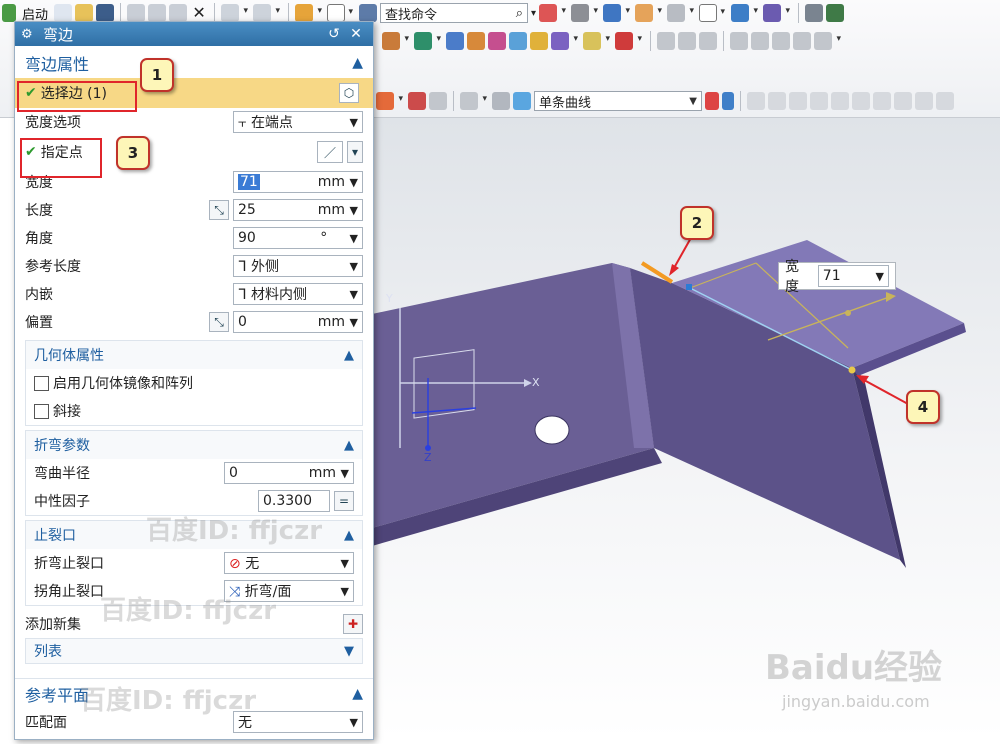 The width and height of the screenshot is (1000, 744). What do you see at coordinates (712, 13) in the screenshot?
I see `background-icon` at bounding box center [712, 13].